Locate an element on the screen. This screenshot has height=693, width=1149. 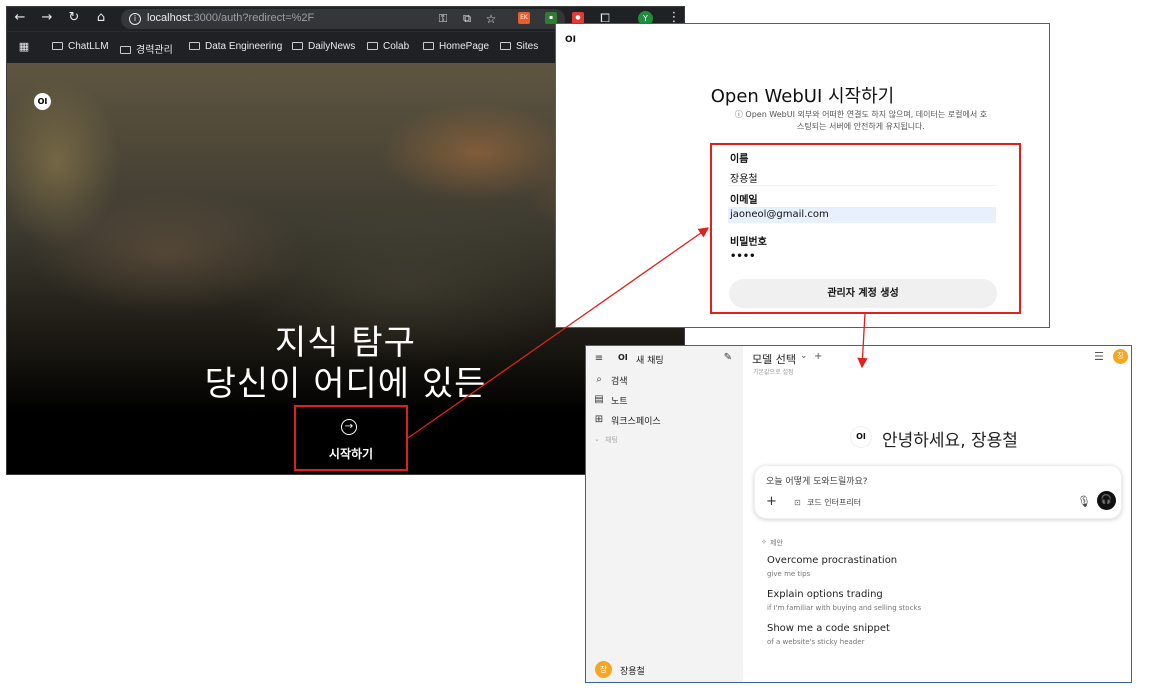
bookmark-career: 경력관리 is located at coordinates (146, 48).